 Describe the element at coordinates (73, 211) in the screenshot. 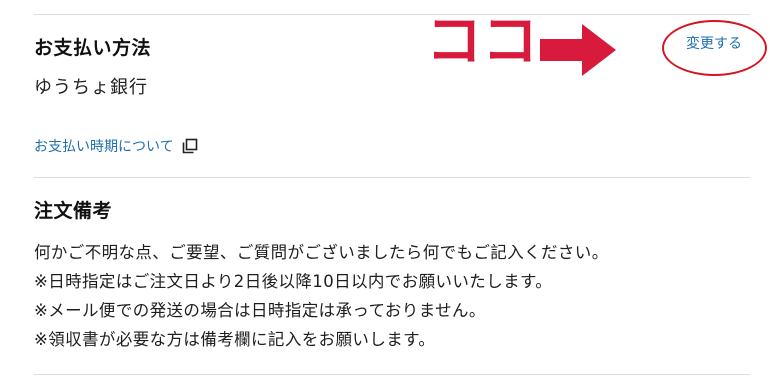

I see `order-notes-title: 注文備考` at that location.